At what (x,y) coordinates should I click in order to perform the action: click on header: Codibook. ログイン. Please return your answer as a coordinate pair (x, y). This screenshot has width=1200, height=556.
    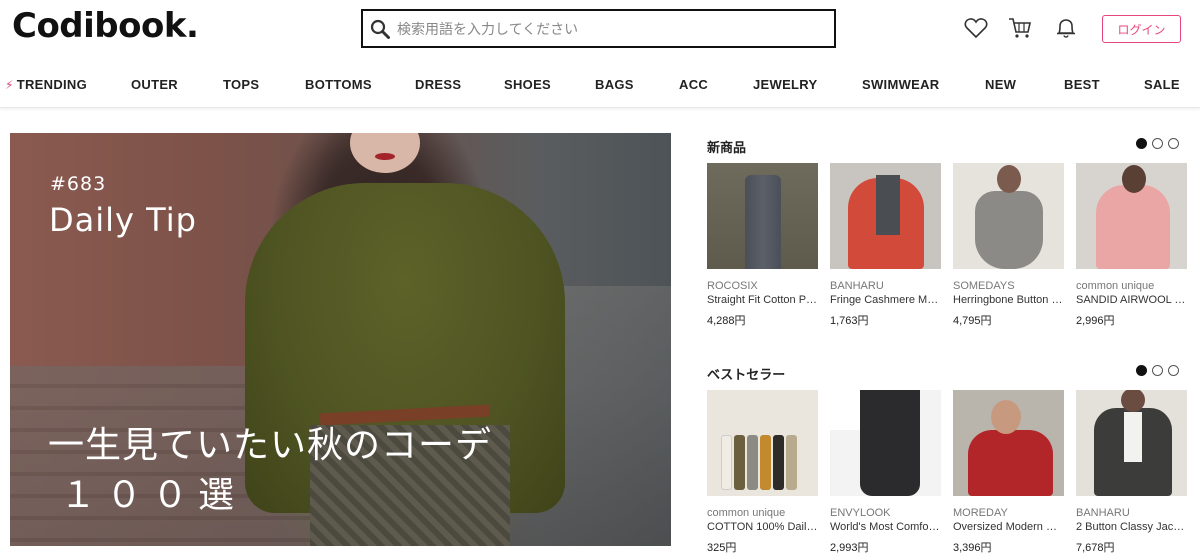
    Looking at the image, I should click on (600, 30).